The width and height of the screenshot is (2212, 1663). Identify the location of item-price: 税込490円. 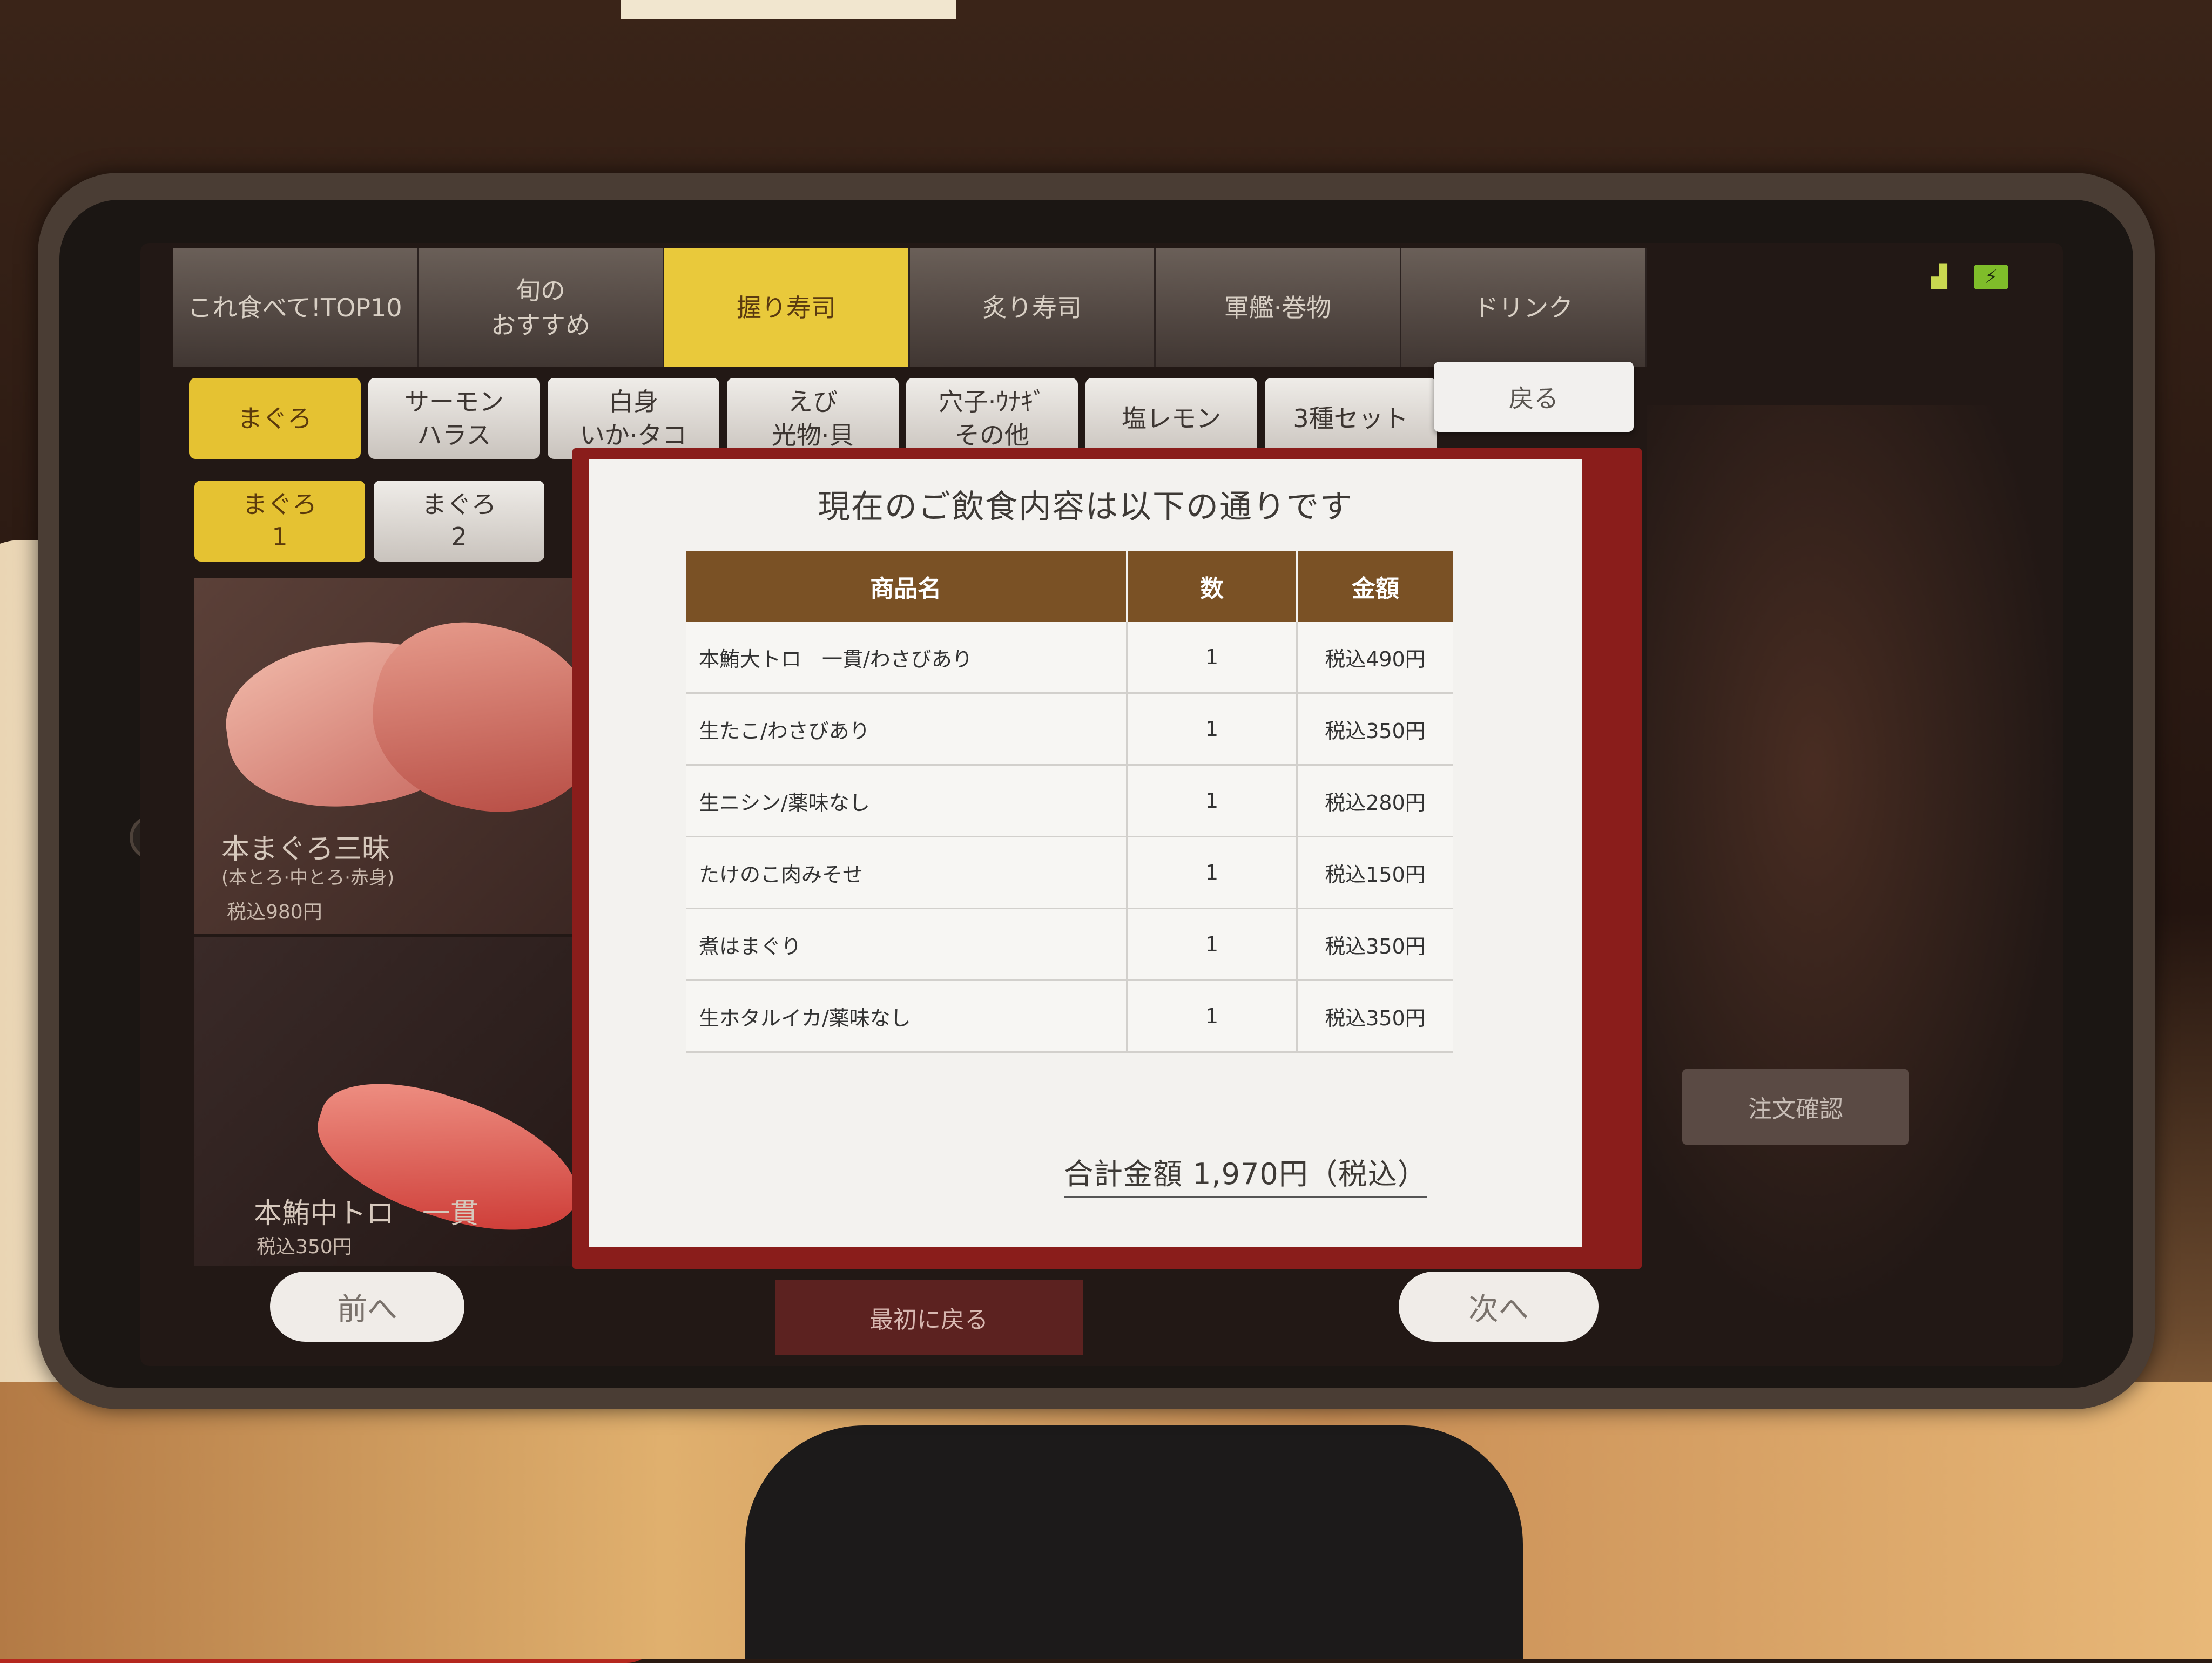
(1375, 658).